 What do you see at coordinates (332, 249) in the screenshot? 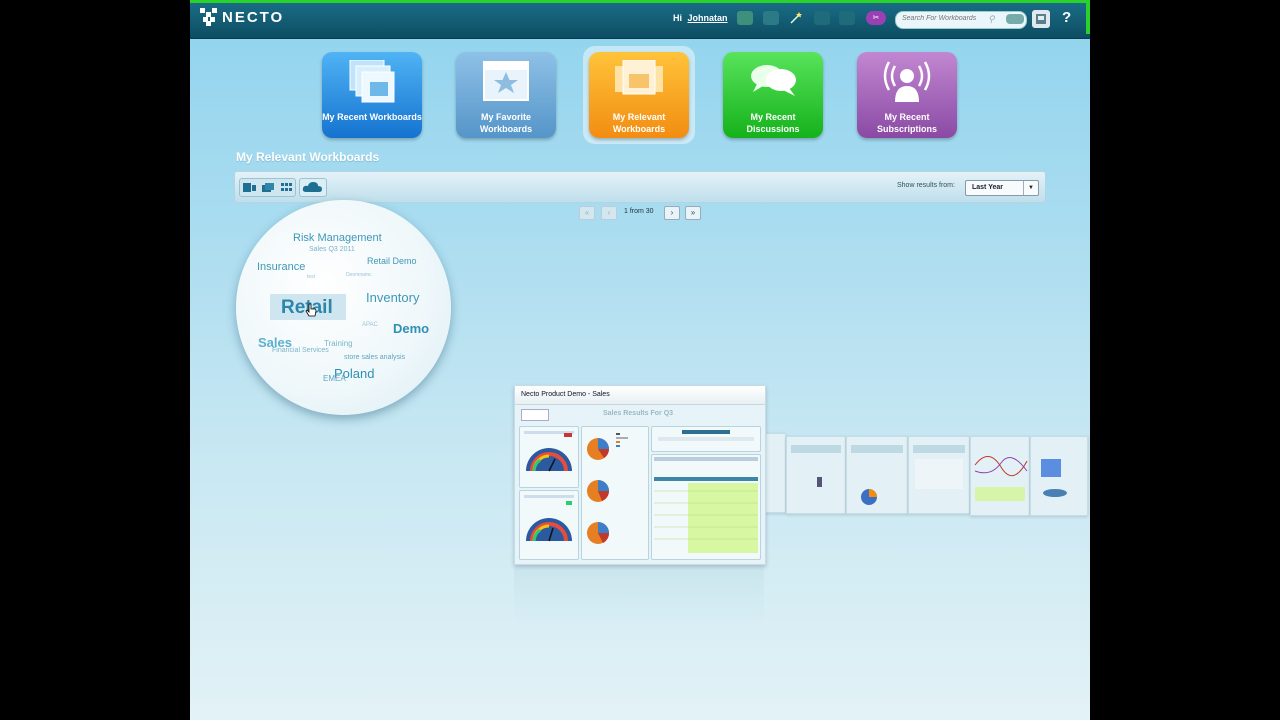
I see `tag-sales-q3-2011: Sales Q3 2011` at bounding box center [332, 249].